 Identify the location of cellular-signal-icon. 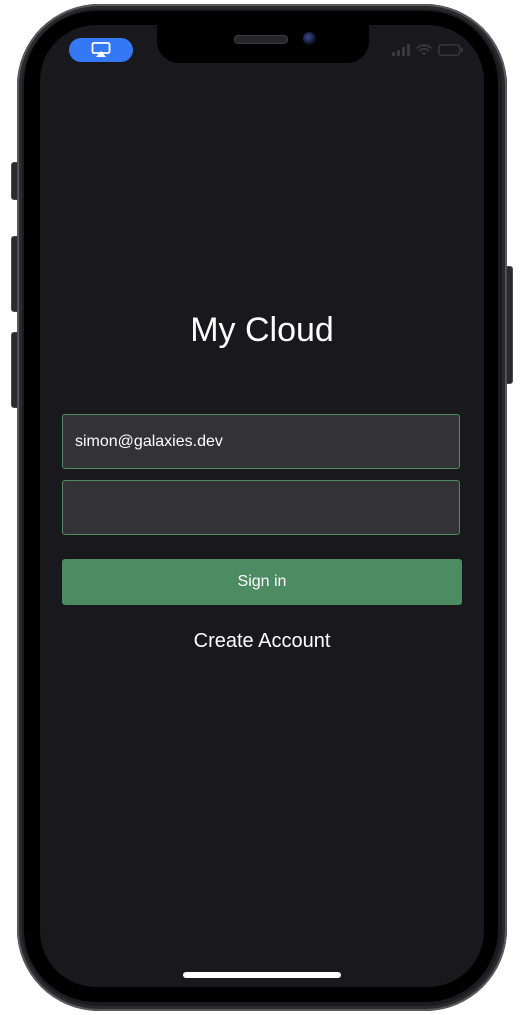
(401, 50).